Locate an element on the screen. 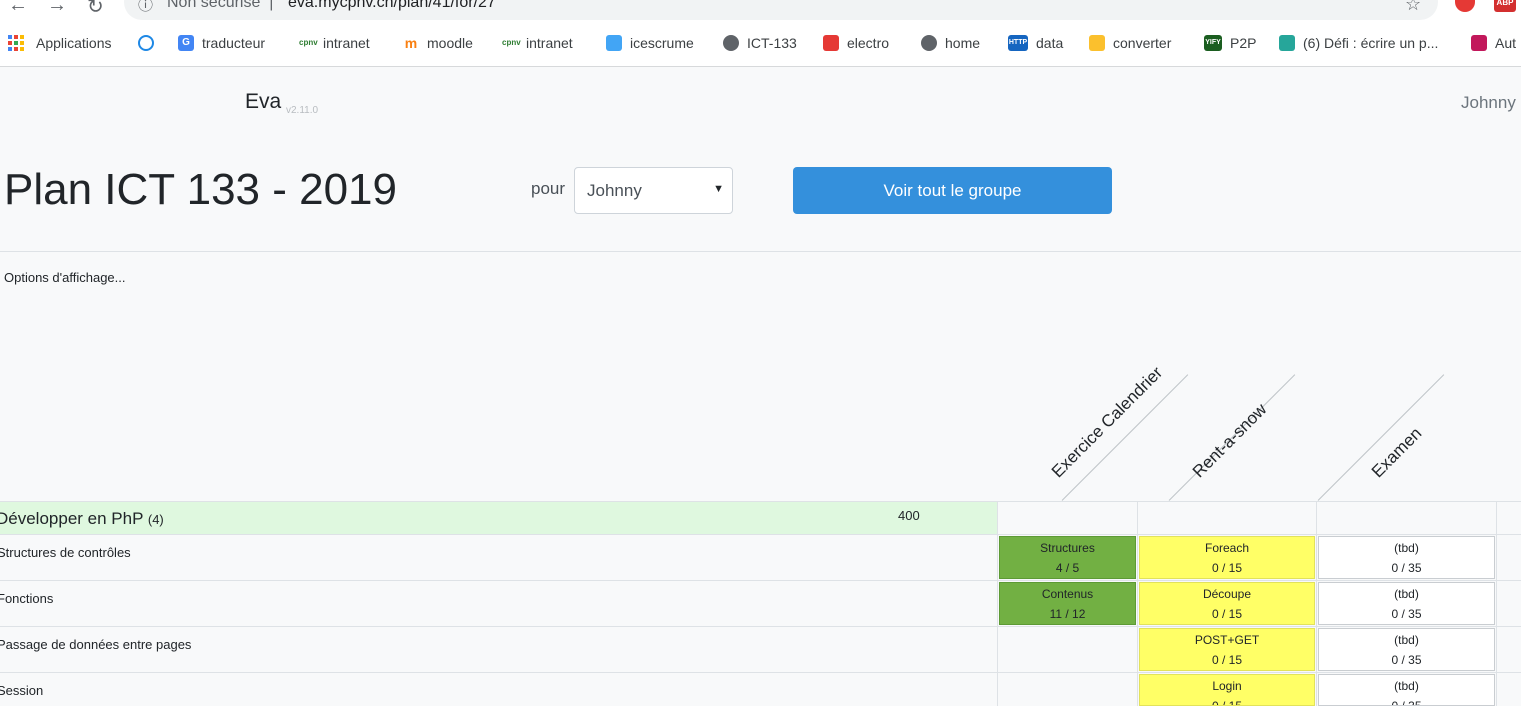 This screenshot has height=706, width=1521. forward-arrow-icon: → is located at coordinates (57, 8).